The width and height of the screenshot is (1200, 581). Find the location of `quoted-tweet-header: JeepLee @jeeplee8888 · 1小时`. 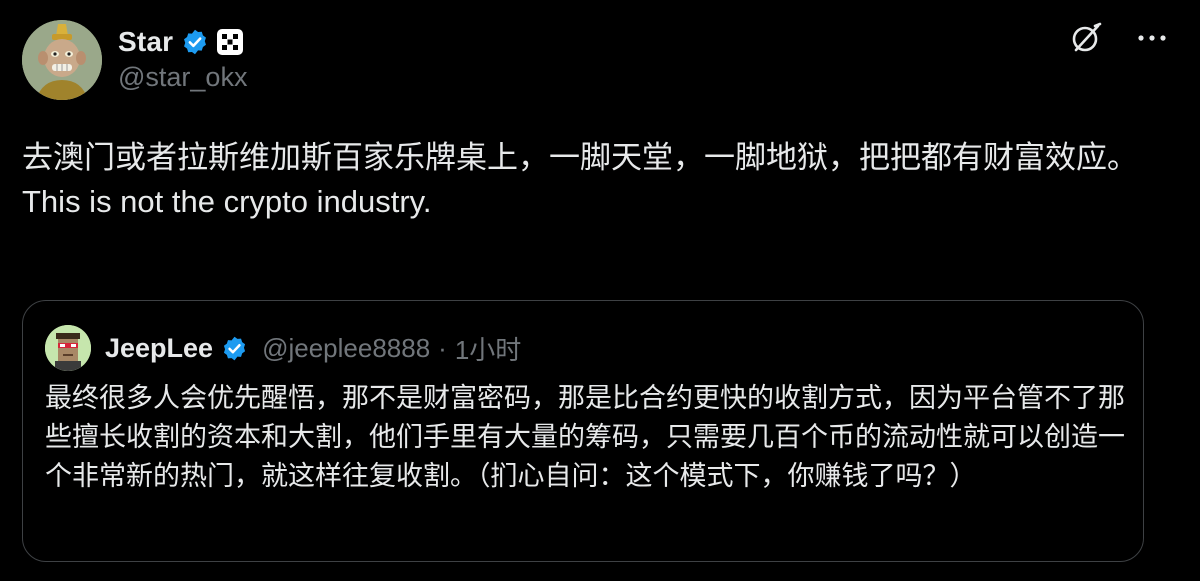

quoted-tweet-header: JeepLee @jeeplee8888 · 1小时 is located at coordinates (283, 348).